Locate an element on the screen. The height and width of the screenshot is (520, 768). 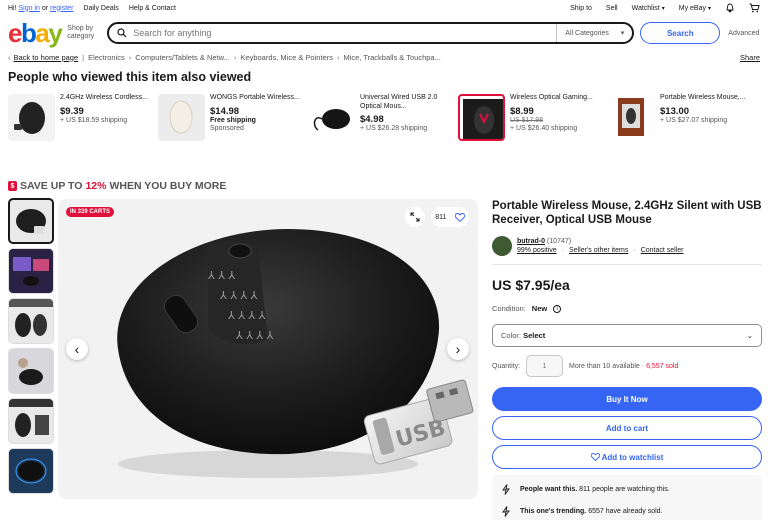
seller-name-link: butrad-0 is located at coordinates (531, 241).